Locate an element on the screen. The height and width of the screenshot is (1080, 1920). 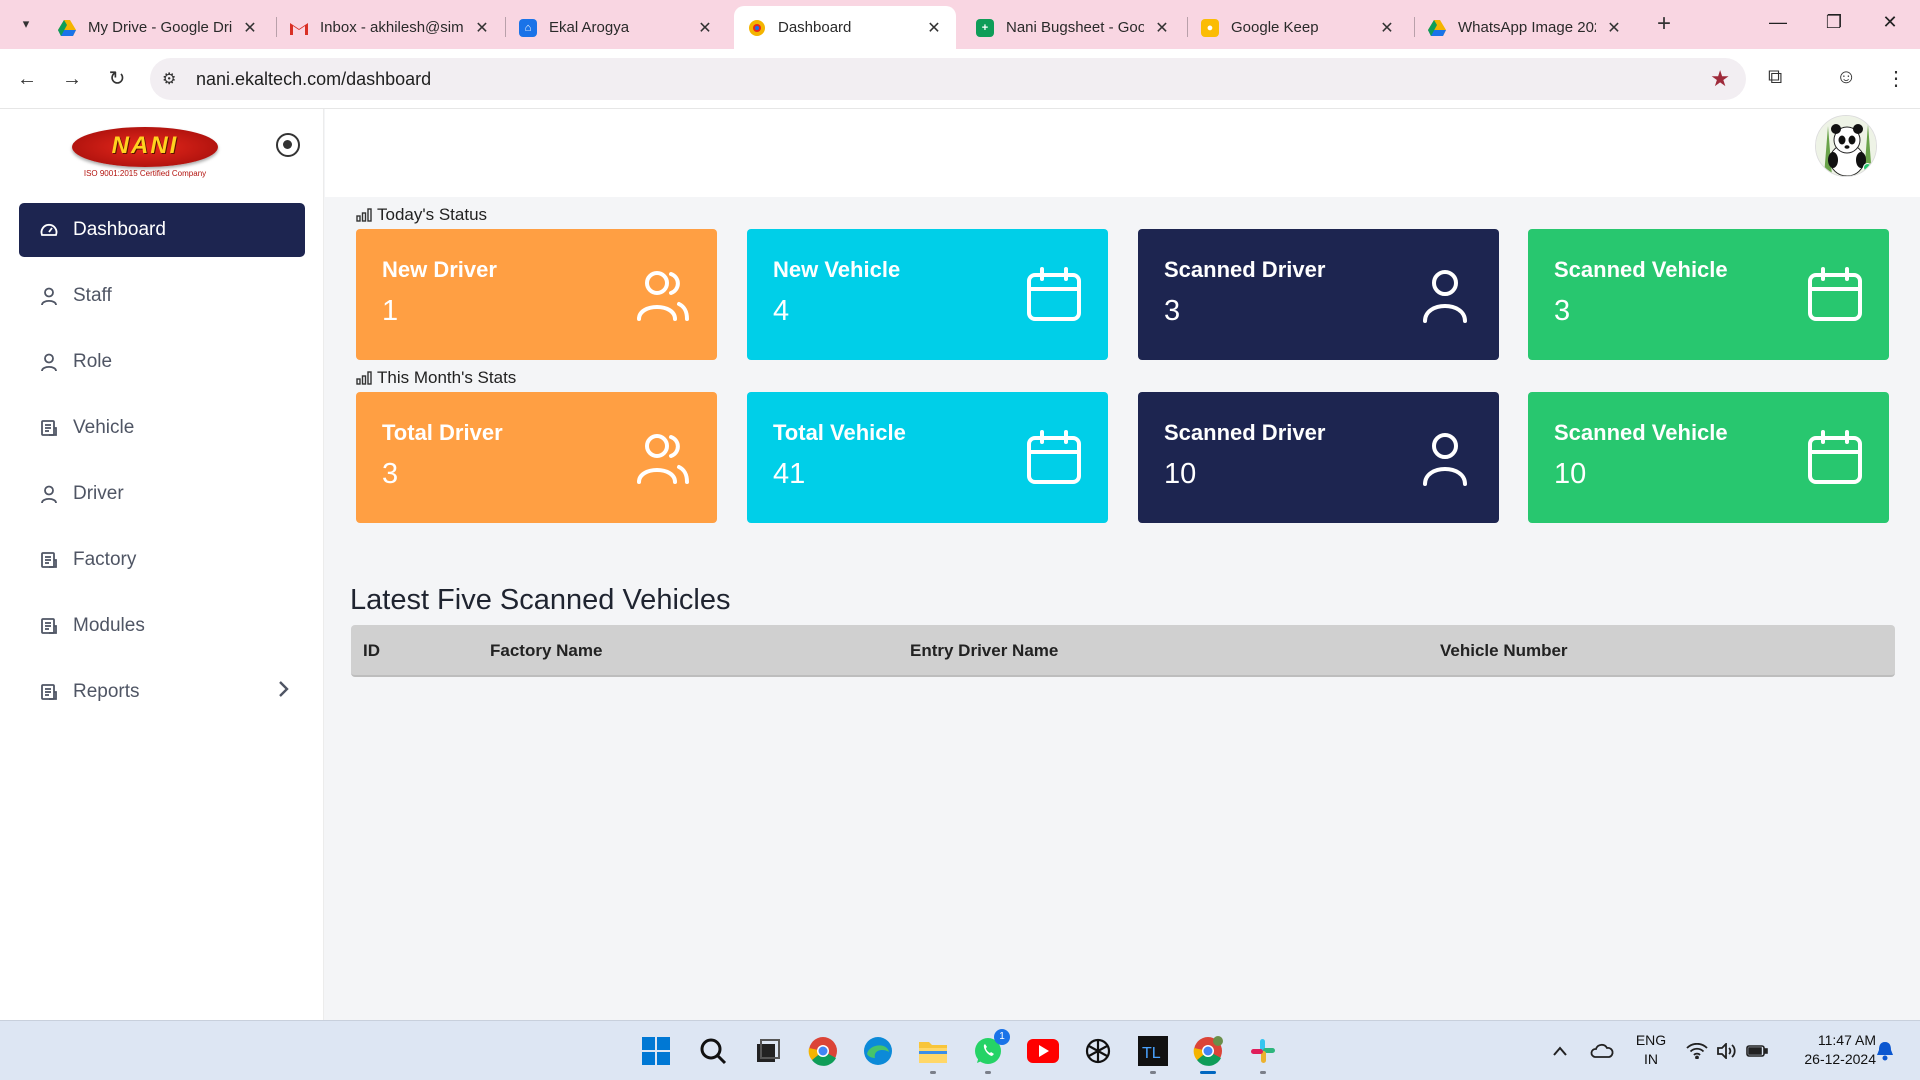
user-avatar is located at coordinates (1846, 146).